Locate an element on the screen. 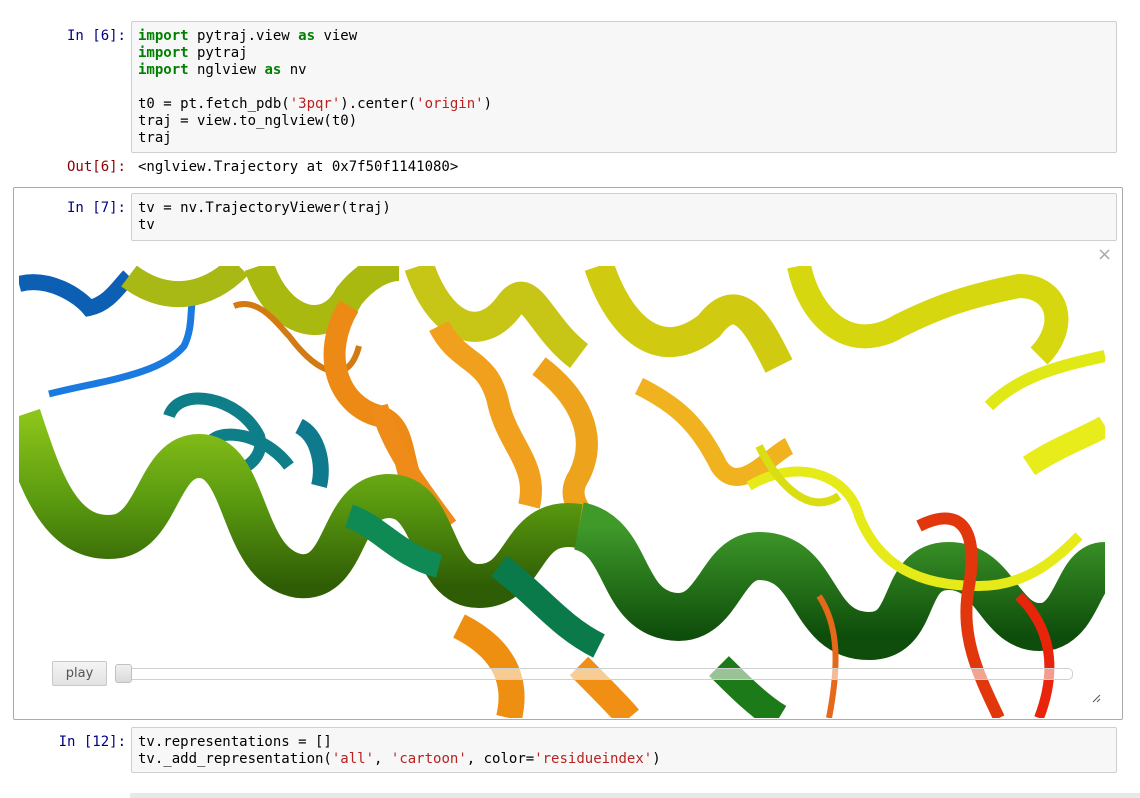 The image size is (1140, 798). code-string: '3pqr' is located at coordinates (315, 104).